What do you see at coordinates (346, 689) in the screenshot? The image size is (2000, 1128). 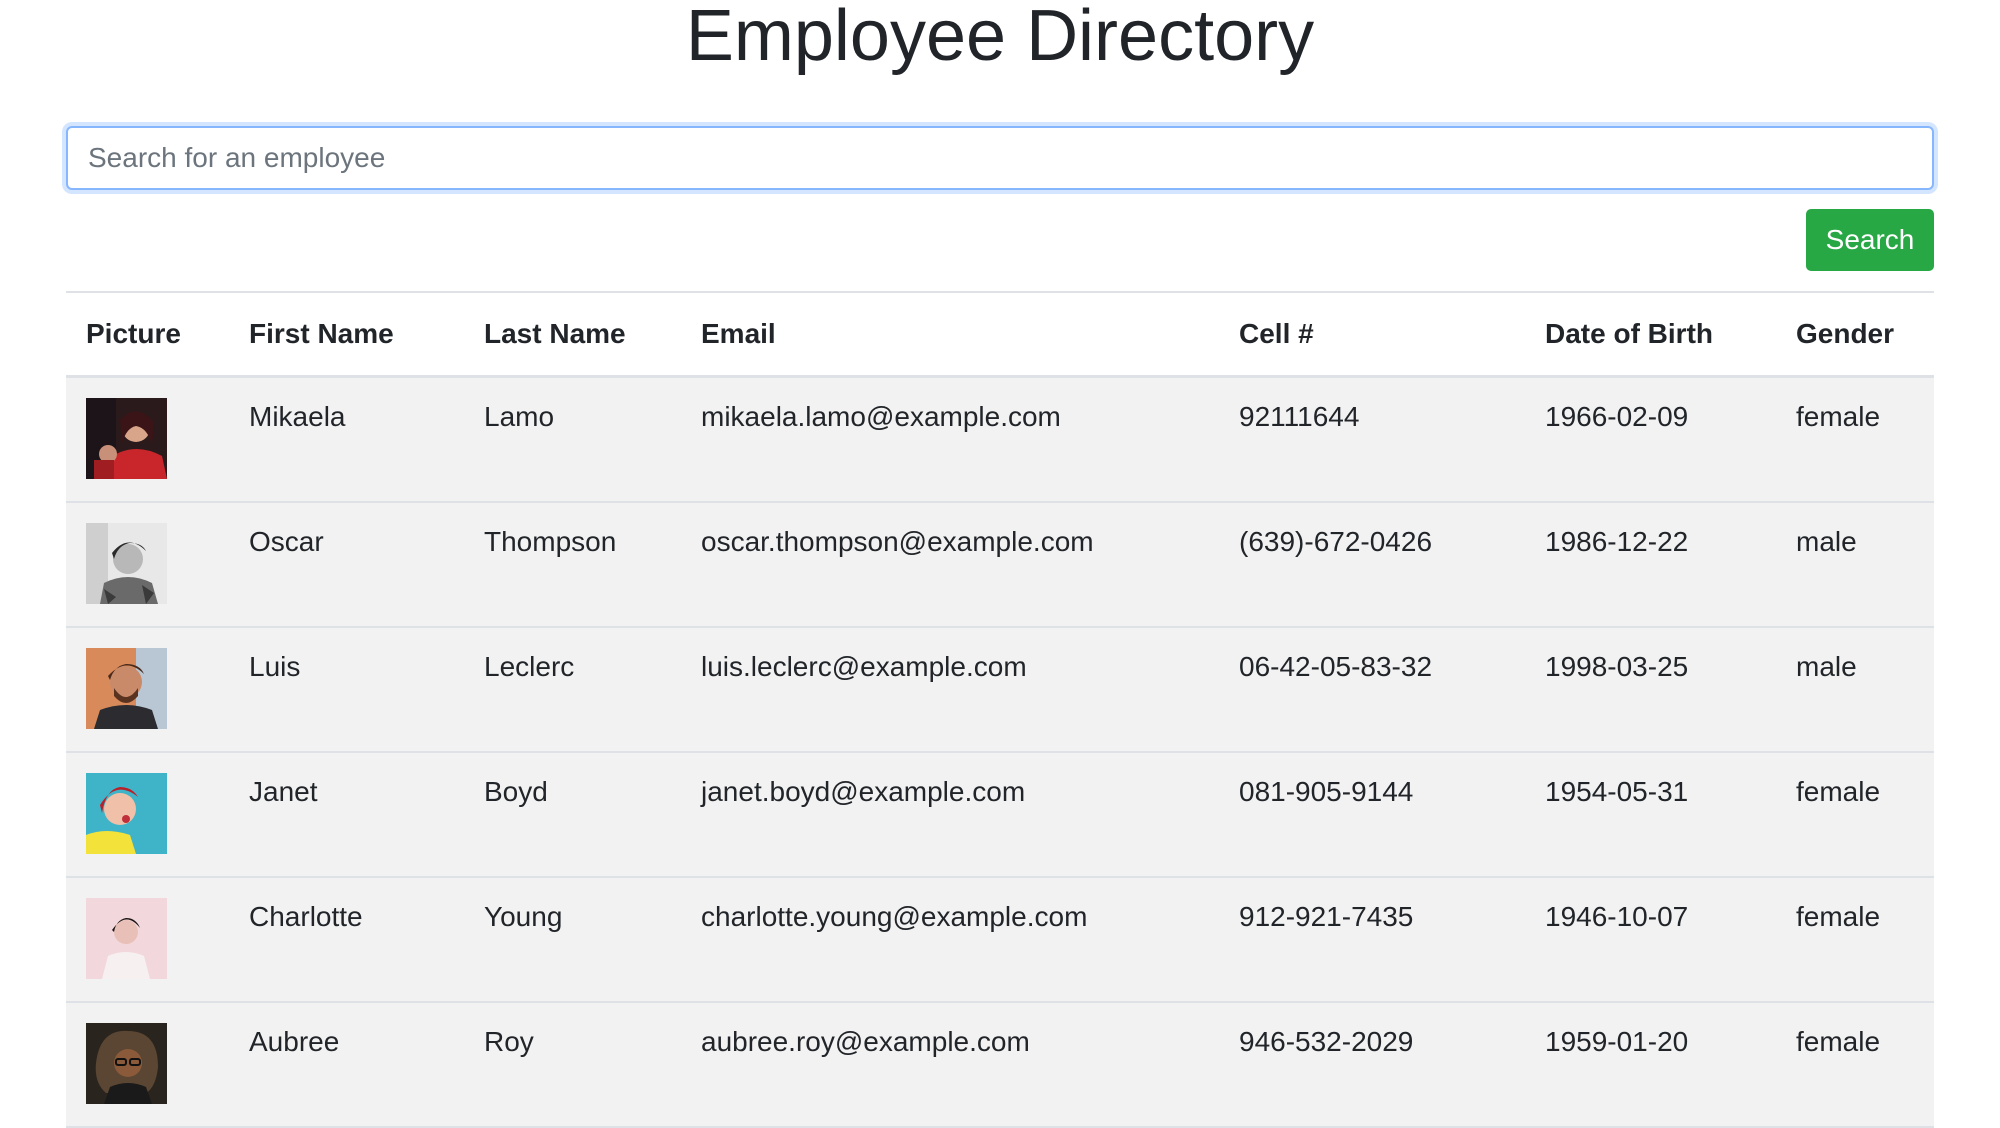 I see `first-name-cell: Luis` at bounding box center [346, 689].